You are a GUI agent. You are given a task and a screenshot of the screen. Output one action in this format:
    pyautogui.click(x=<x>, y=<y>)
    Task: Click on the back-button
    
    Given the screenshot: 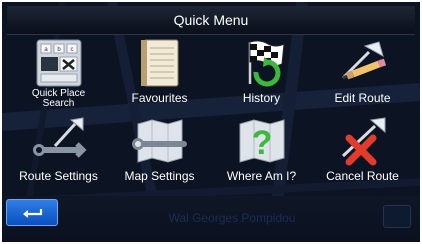 What is the action you would take?
    pyautogui.click(x=32, y=212)
    